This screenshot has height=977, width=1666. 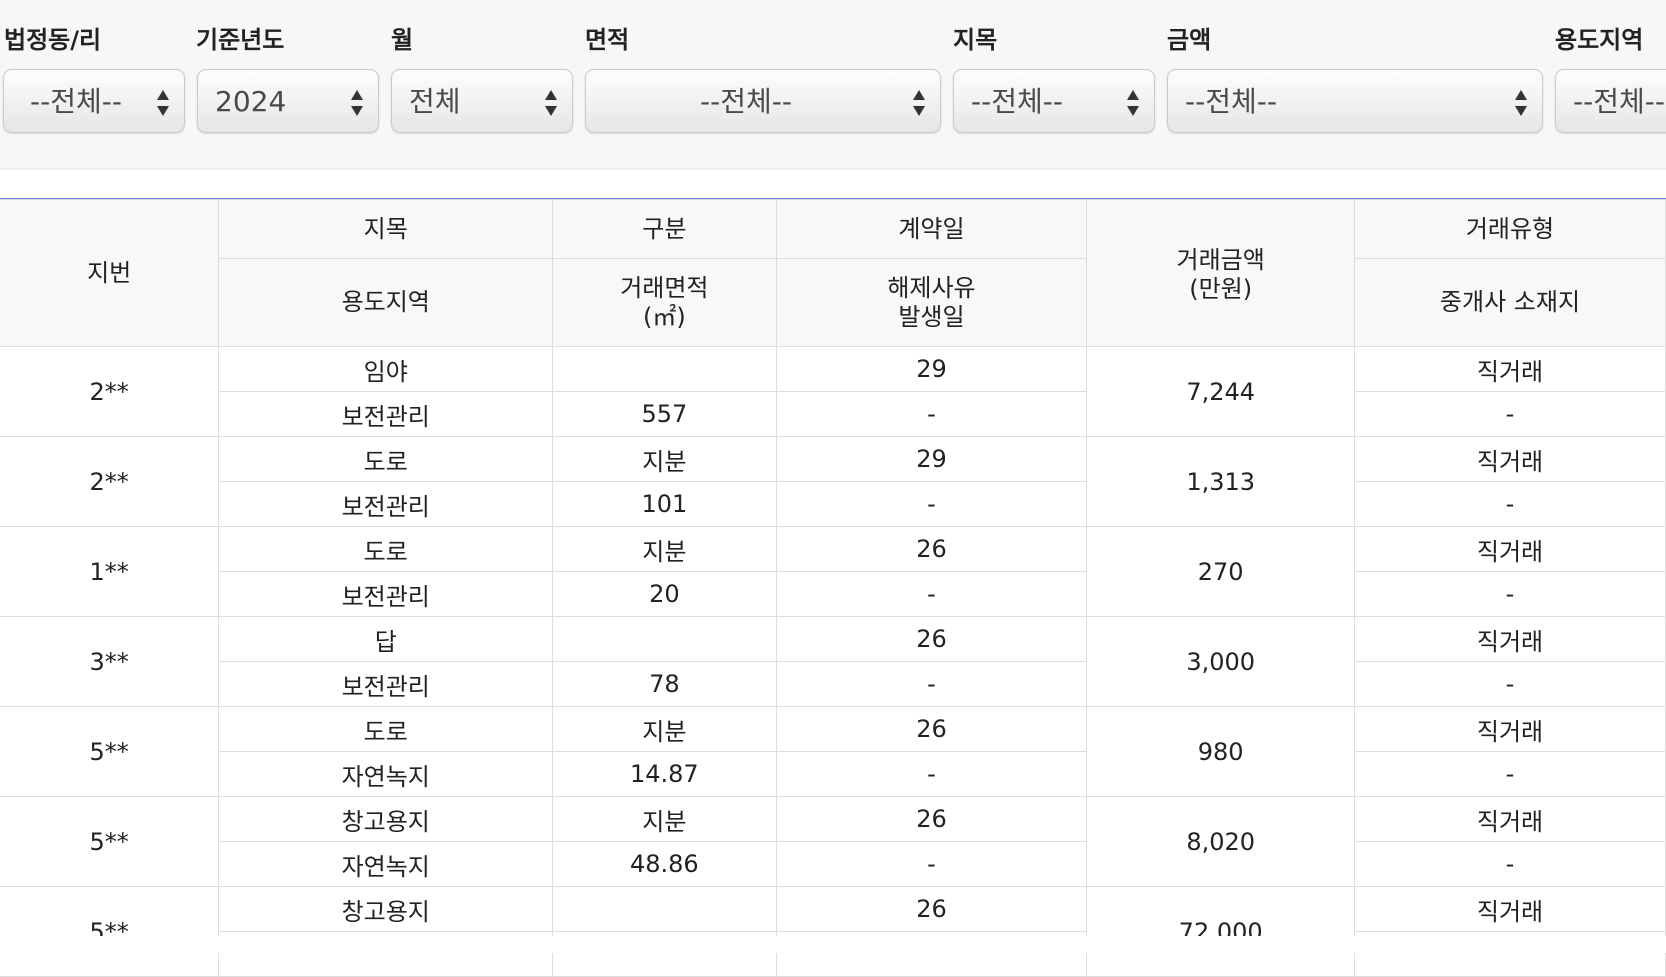 What do you see at coordinates (931, 229) in the screenshot?
I see `header-contract-day: 계약일` at bounding box center [931, 229].